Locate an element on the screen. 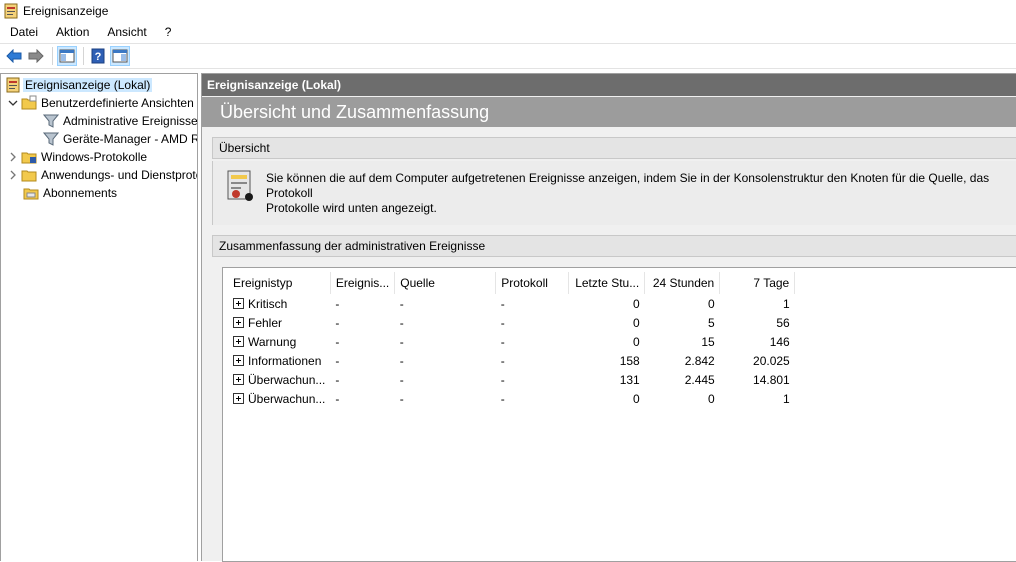 The height and width of the screenshot is (562, 1016). pane-header: Ereignisanzeige (Lokal) is located at coordinates (609, 85).